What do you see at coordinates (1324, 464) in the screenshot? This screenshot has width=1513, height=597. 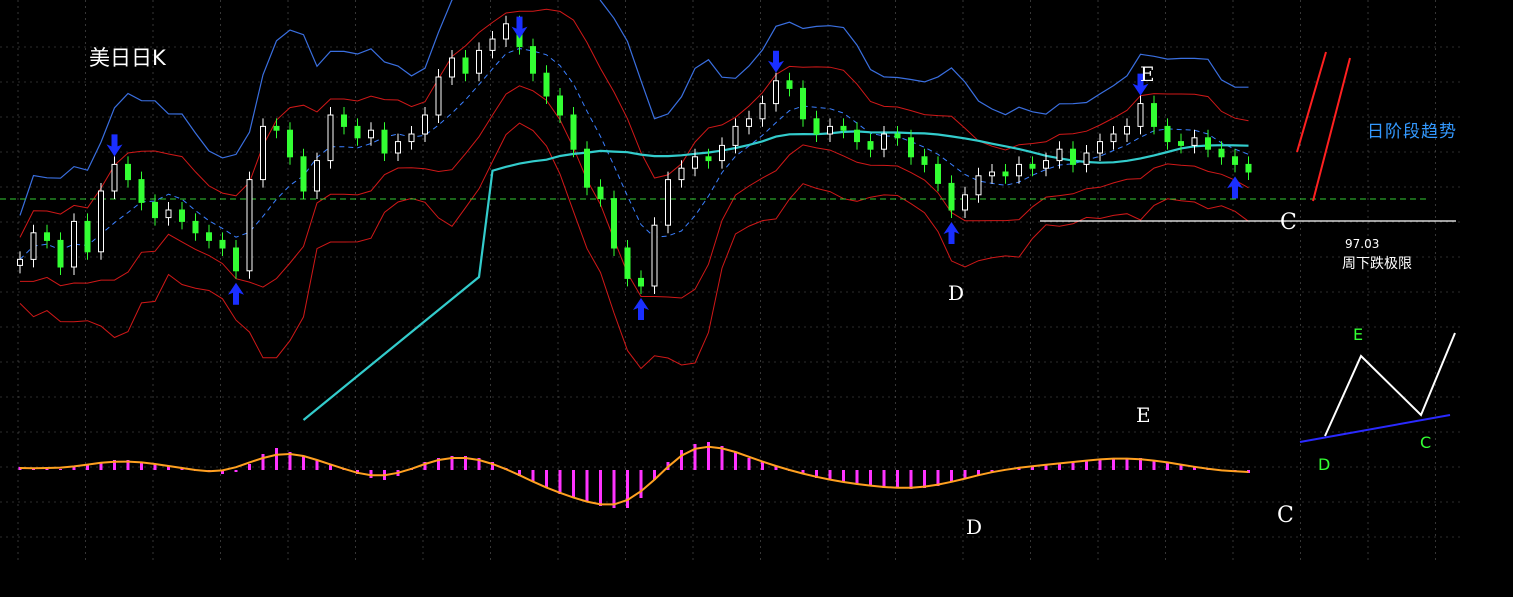 I see `inset-label-d: D` at bounding box center [1324, 464].